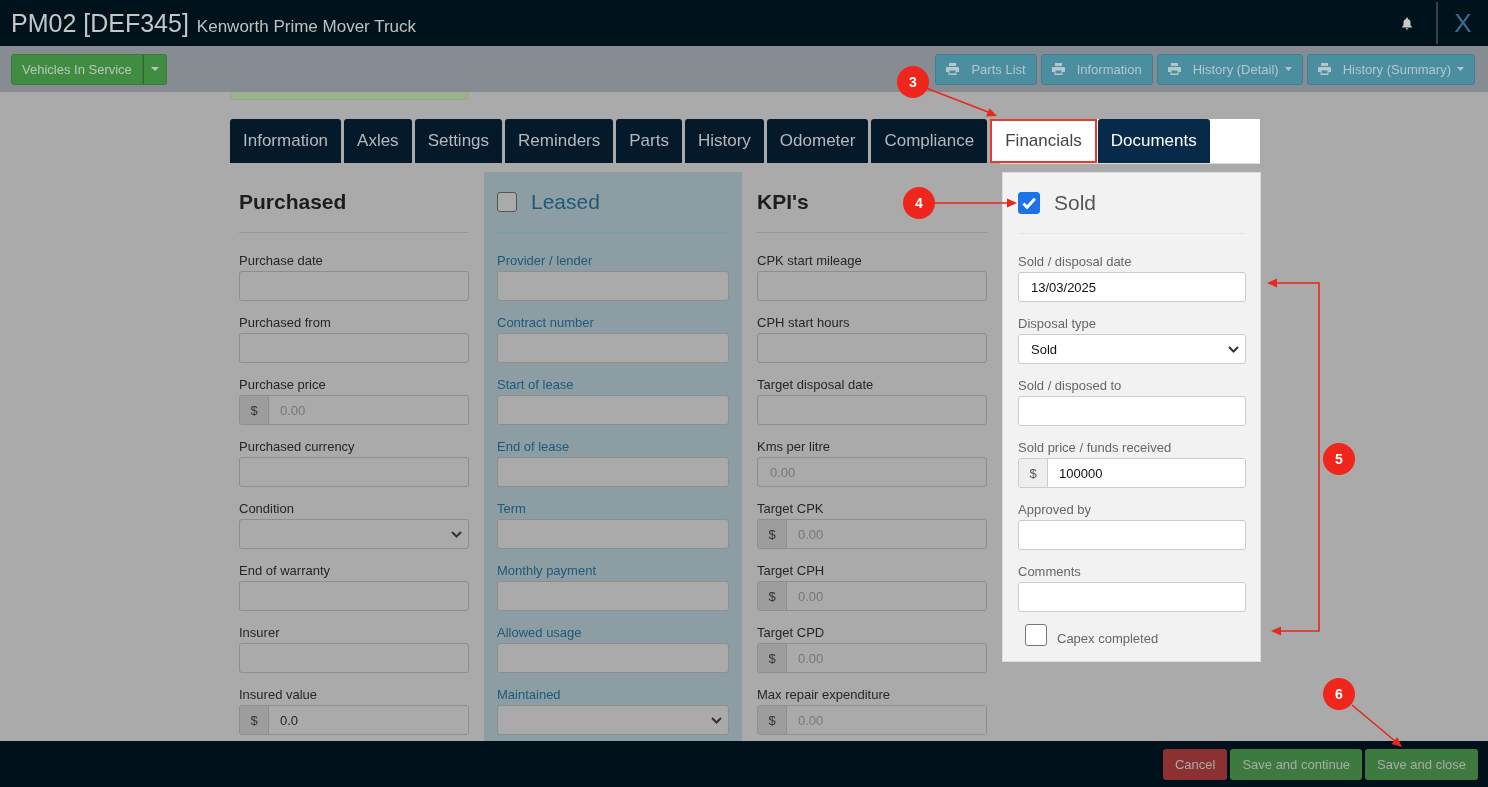  I want to click on field-label: Purchased currency, so click(297, 446).